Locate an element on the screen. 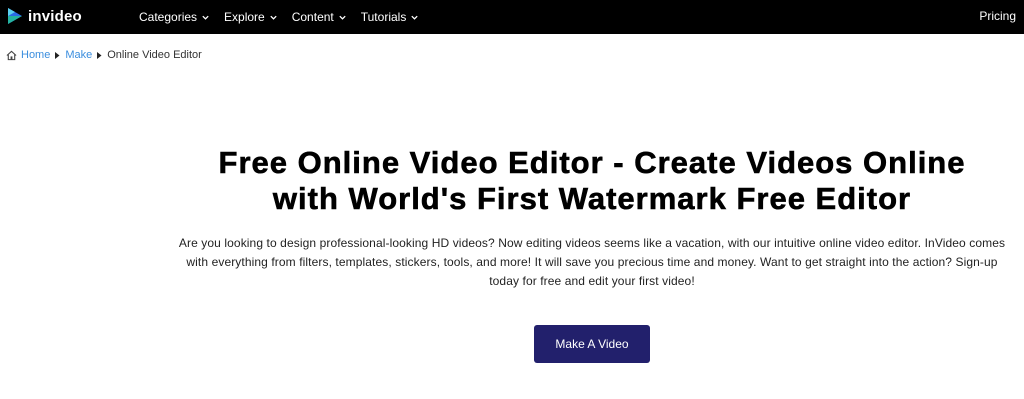 This screenshot has width=1024, height=399. nav-tutorials: Tutorials is located at coordinates (390, 17).